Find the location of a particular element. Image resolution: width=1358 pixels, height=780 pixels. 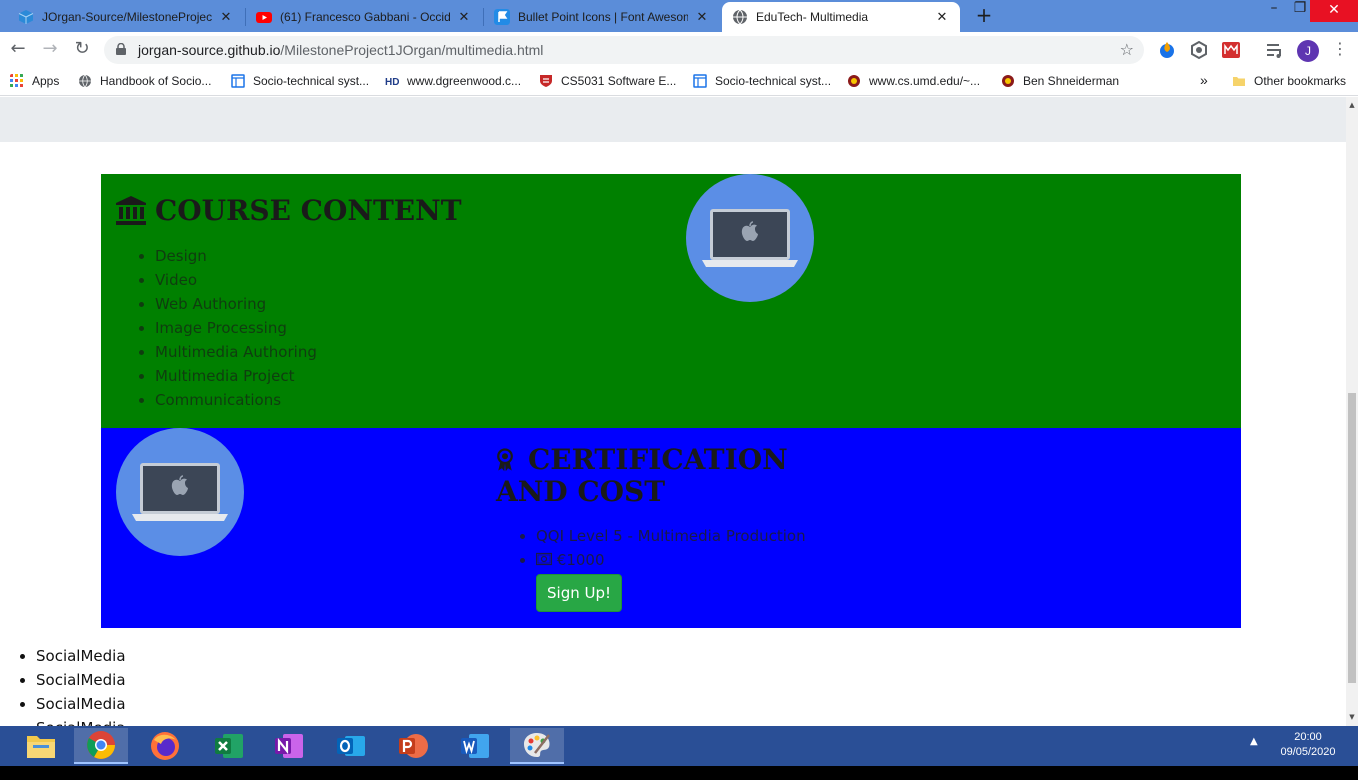

excel-icon is located at coordinates (229, 746).